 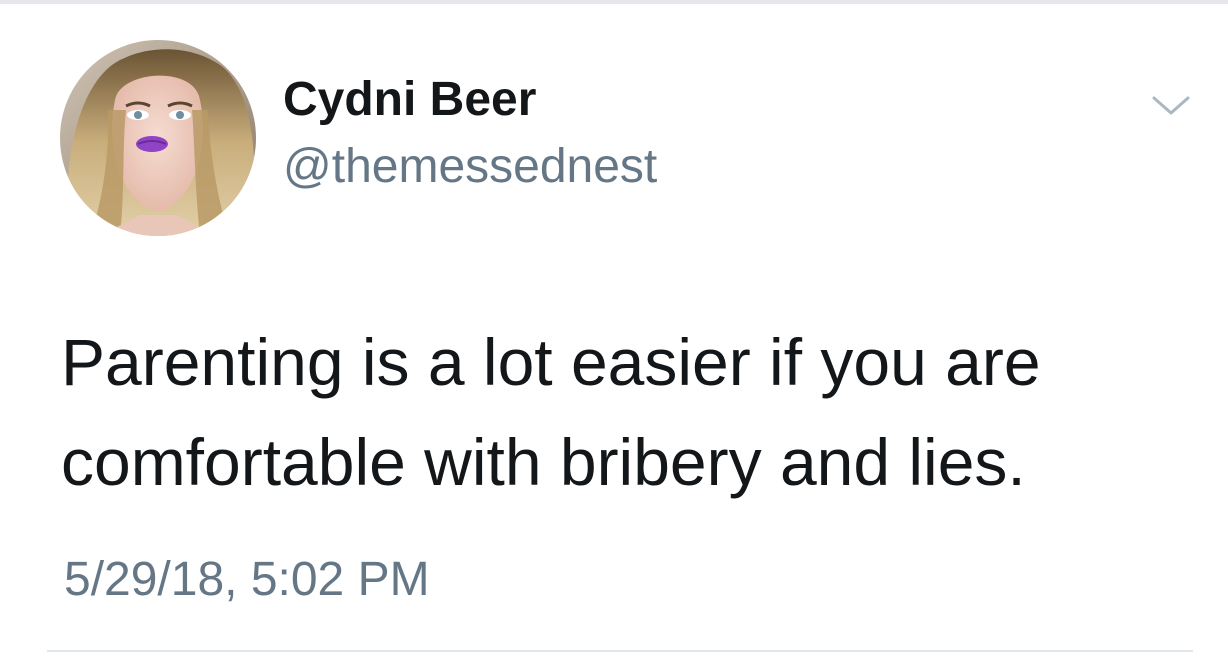 I want to click on author-handle: @themessednest, so click(x=470, y=167).